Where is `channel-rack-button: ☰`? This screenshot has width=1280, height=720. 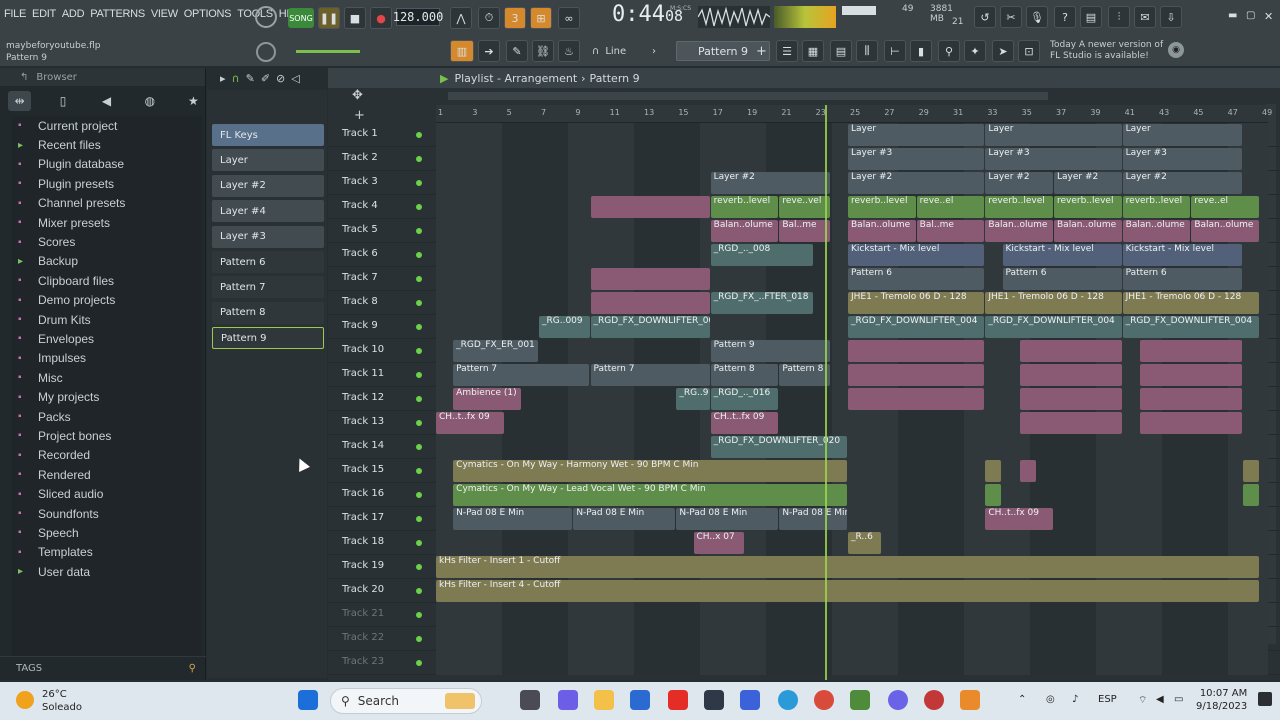
channel-rack-button: ☰ is located at coordinates (787, 51).